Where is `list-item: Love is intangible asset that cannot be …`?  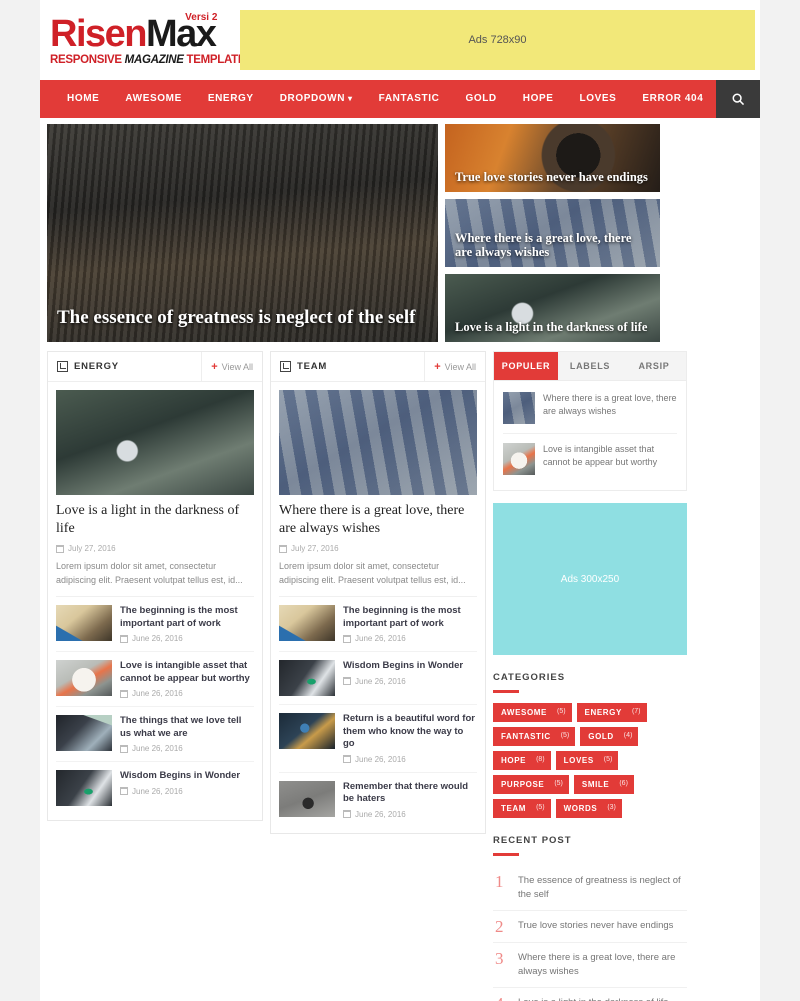 list-item: Love is intangible asset that cannot be … is located at coordinates (155, 679).